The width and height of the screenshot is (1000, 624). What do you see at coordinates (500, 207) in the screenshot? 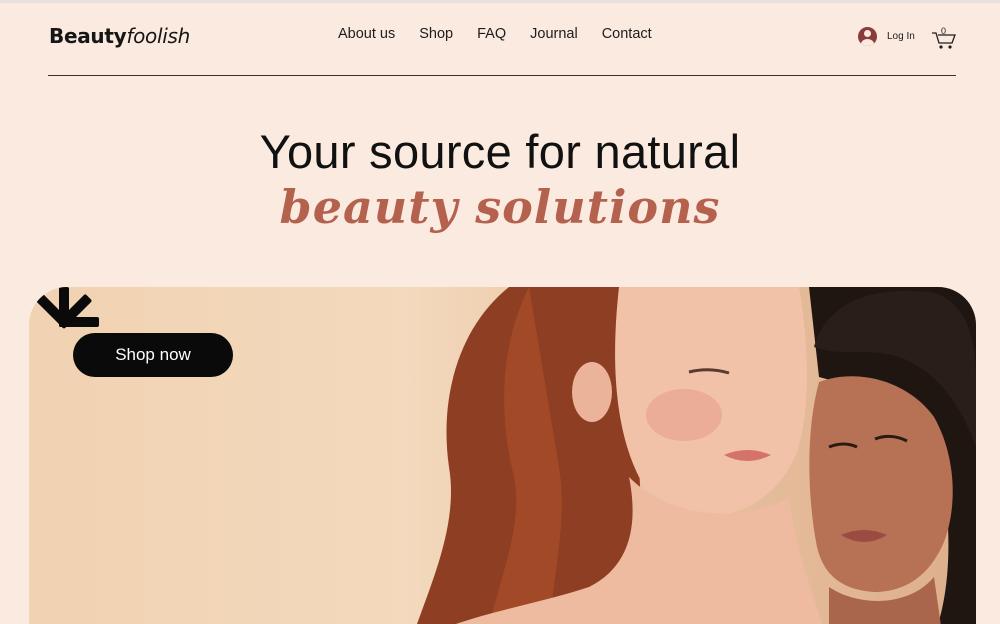
I see `hero-accent-text: beauty solutions` at bounding box center [500, 207].